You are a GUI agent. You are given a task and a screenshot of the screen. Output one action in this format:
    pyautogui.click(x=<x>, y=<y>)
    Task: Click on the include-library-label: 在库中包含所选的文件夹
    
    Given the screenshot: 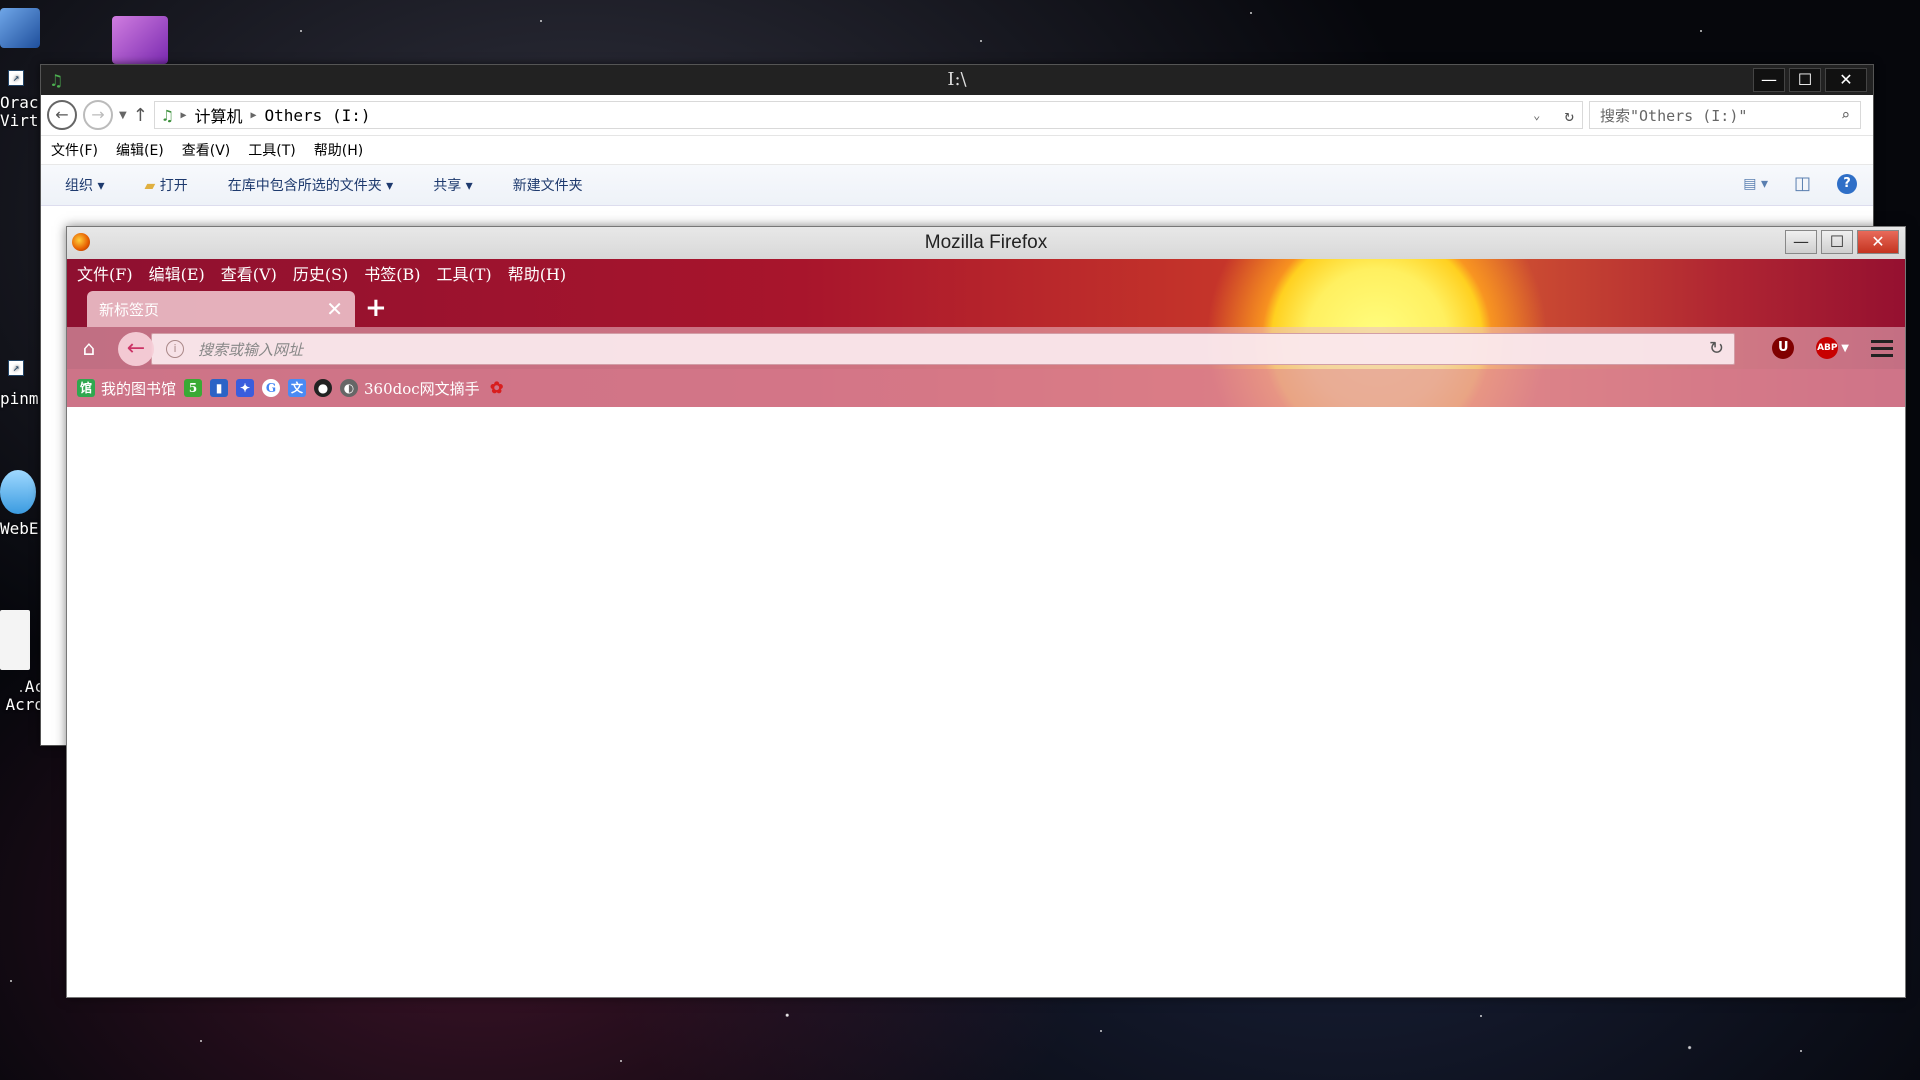 What is the action you would take?
    pyautogui.click(x=304, y=186)
    